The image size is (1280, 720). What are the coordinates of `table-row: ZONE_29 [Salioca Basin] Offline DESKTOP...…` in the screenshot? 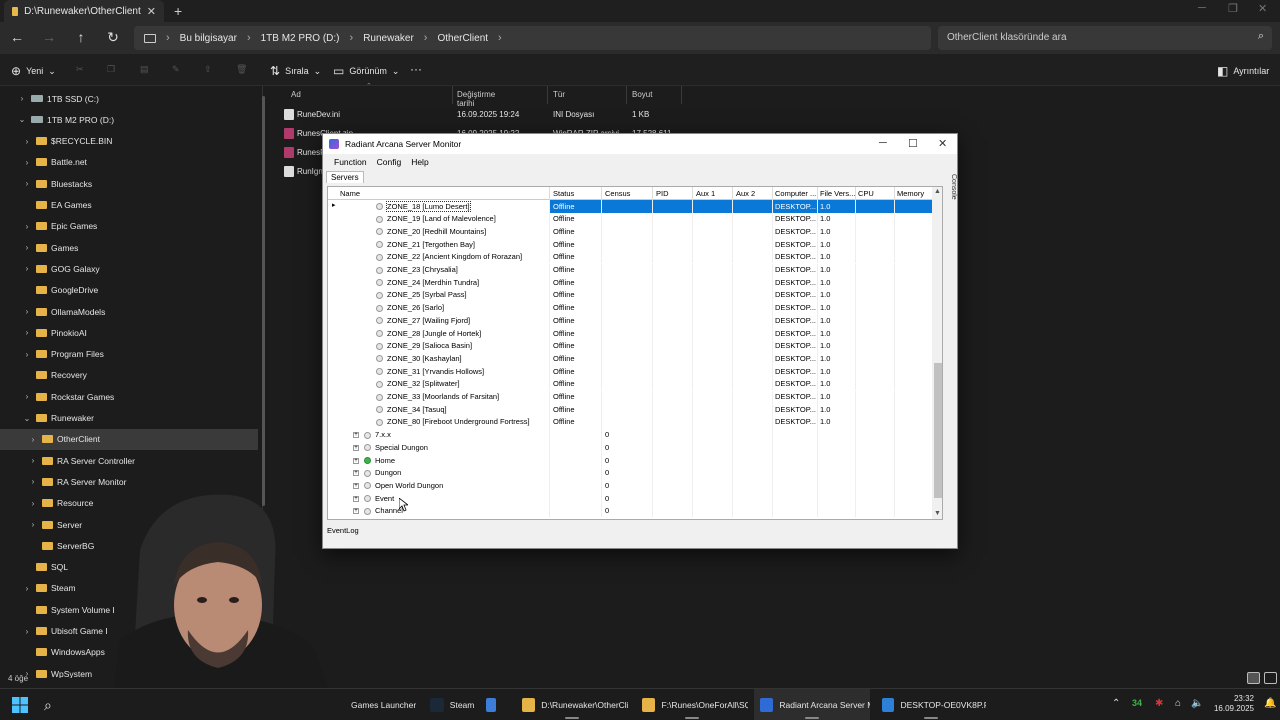 It's located at (630, 346).